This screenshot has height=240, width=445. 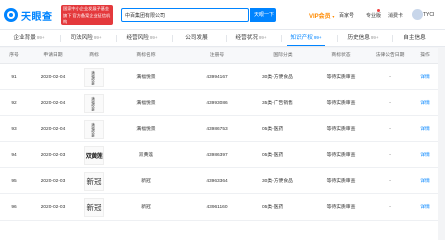 What do you see at coordinates (14, 55) in the screenshot?
I see `col-index: 序号` at bounding box center [14, 55].